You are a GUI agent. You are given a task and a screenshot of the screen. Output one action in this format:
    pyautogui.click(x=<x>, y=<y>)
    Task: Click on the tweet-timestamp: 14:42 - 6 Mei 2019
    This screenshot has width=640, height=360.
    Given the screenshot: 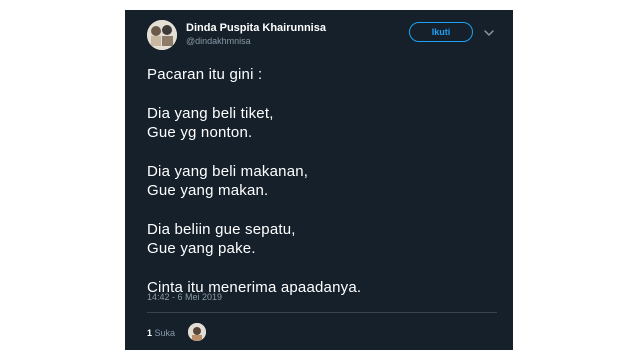 What is the action you would take?
    pyautogui.click(x=184, y=297)
    